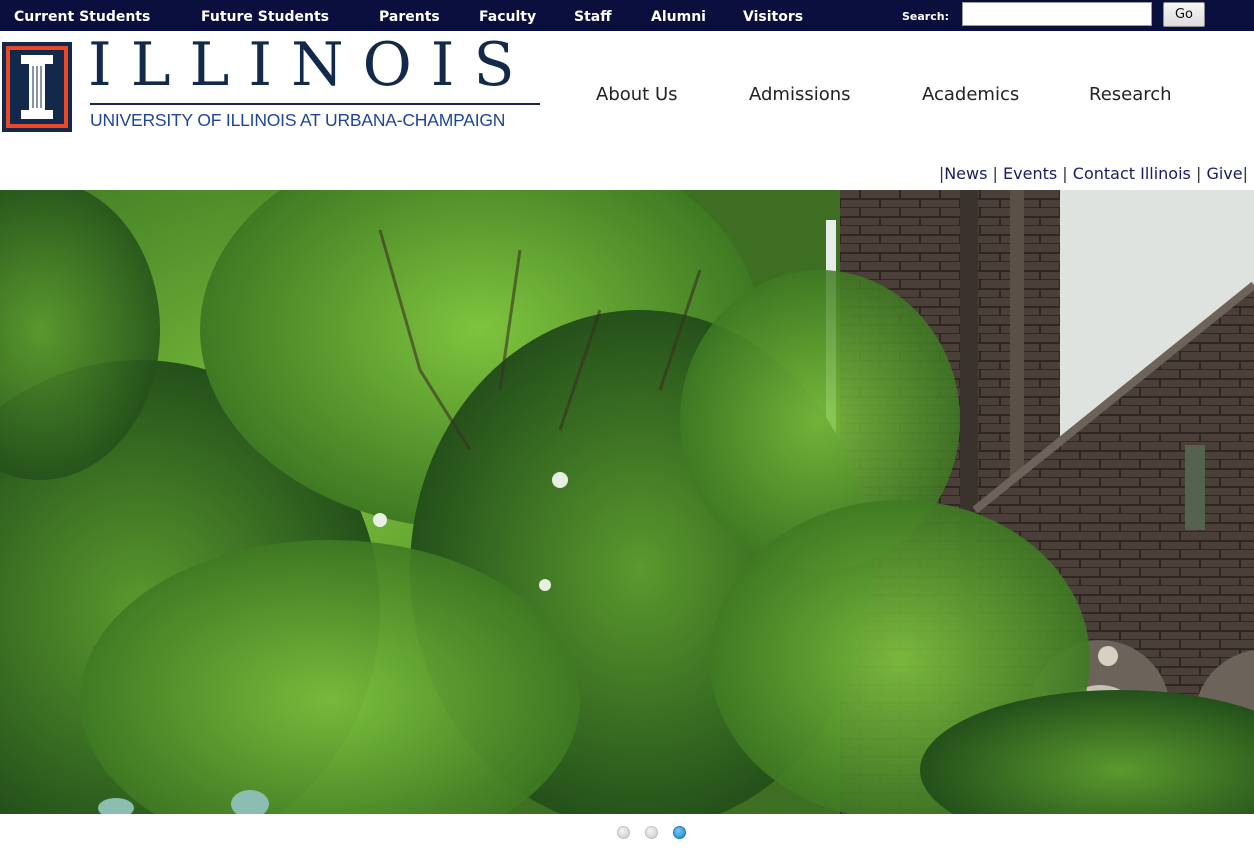  Describe the element at coordinates (1184, 14) in the screenshot. I see `search-go-button: Go` at that location.